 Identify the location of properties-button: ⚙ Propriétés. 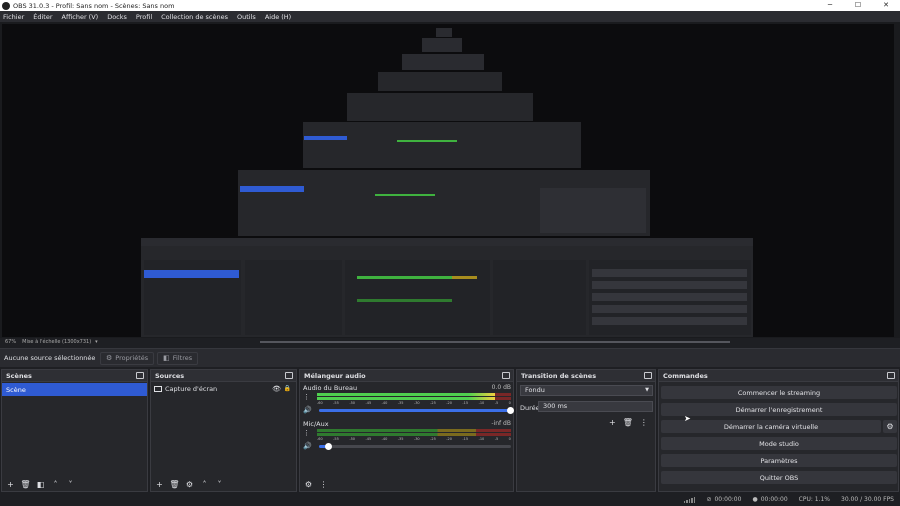
(127, 358).